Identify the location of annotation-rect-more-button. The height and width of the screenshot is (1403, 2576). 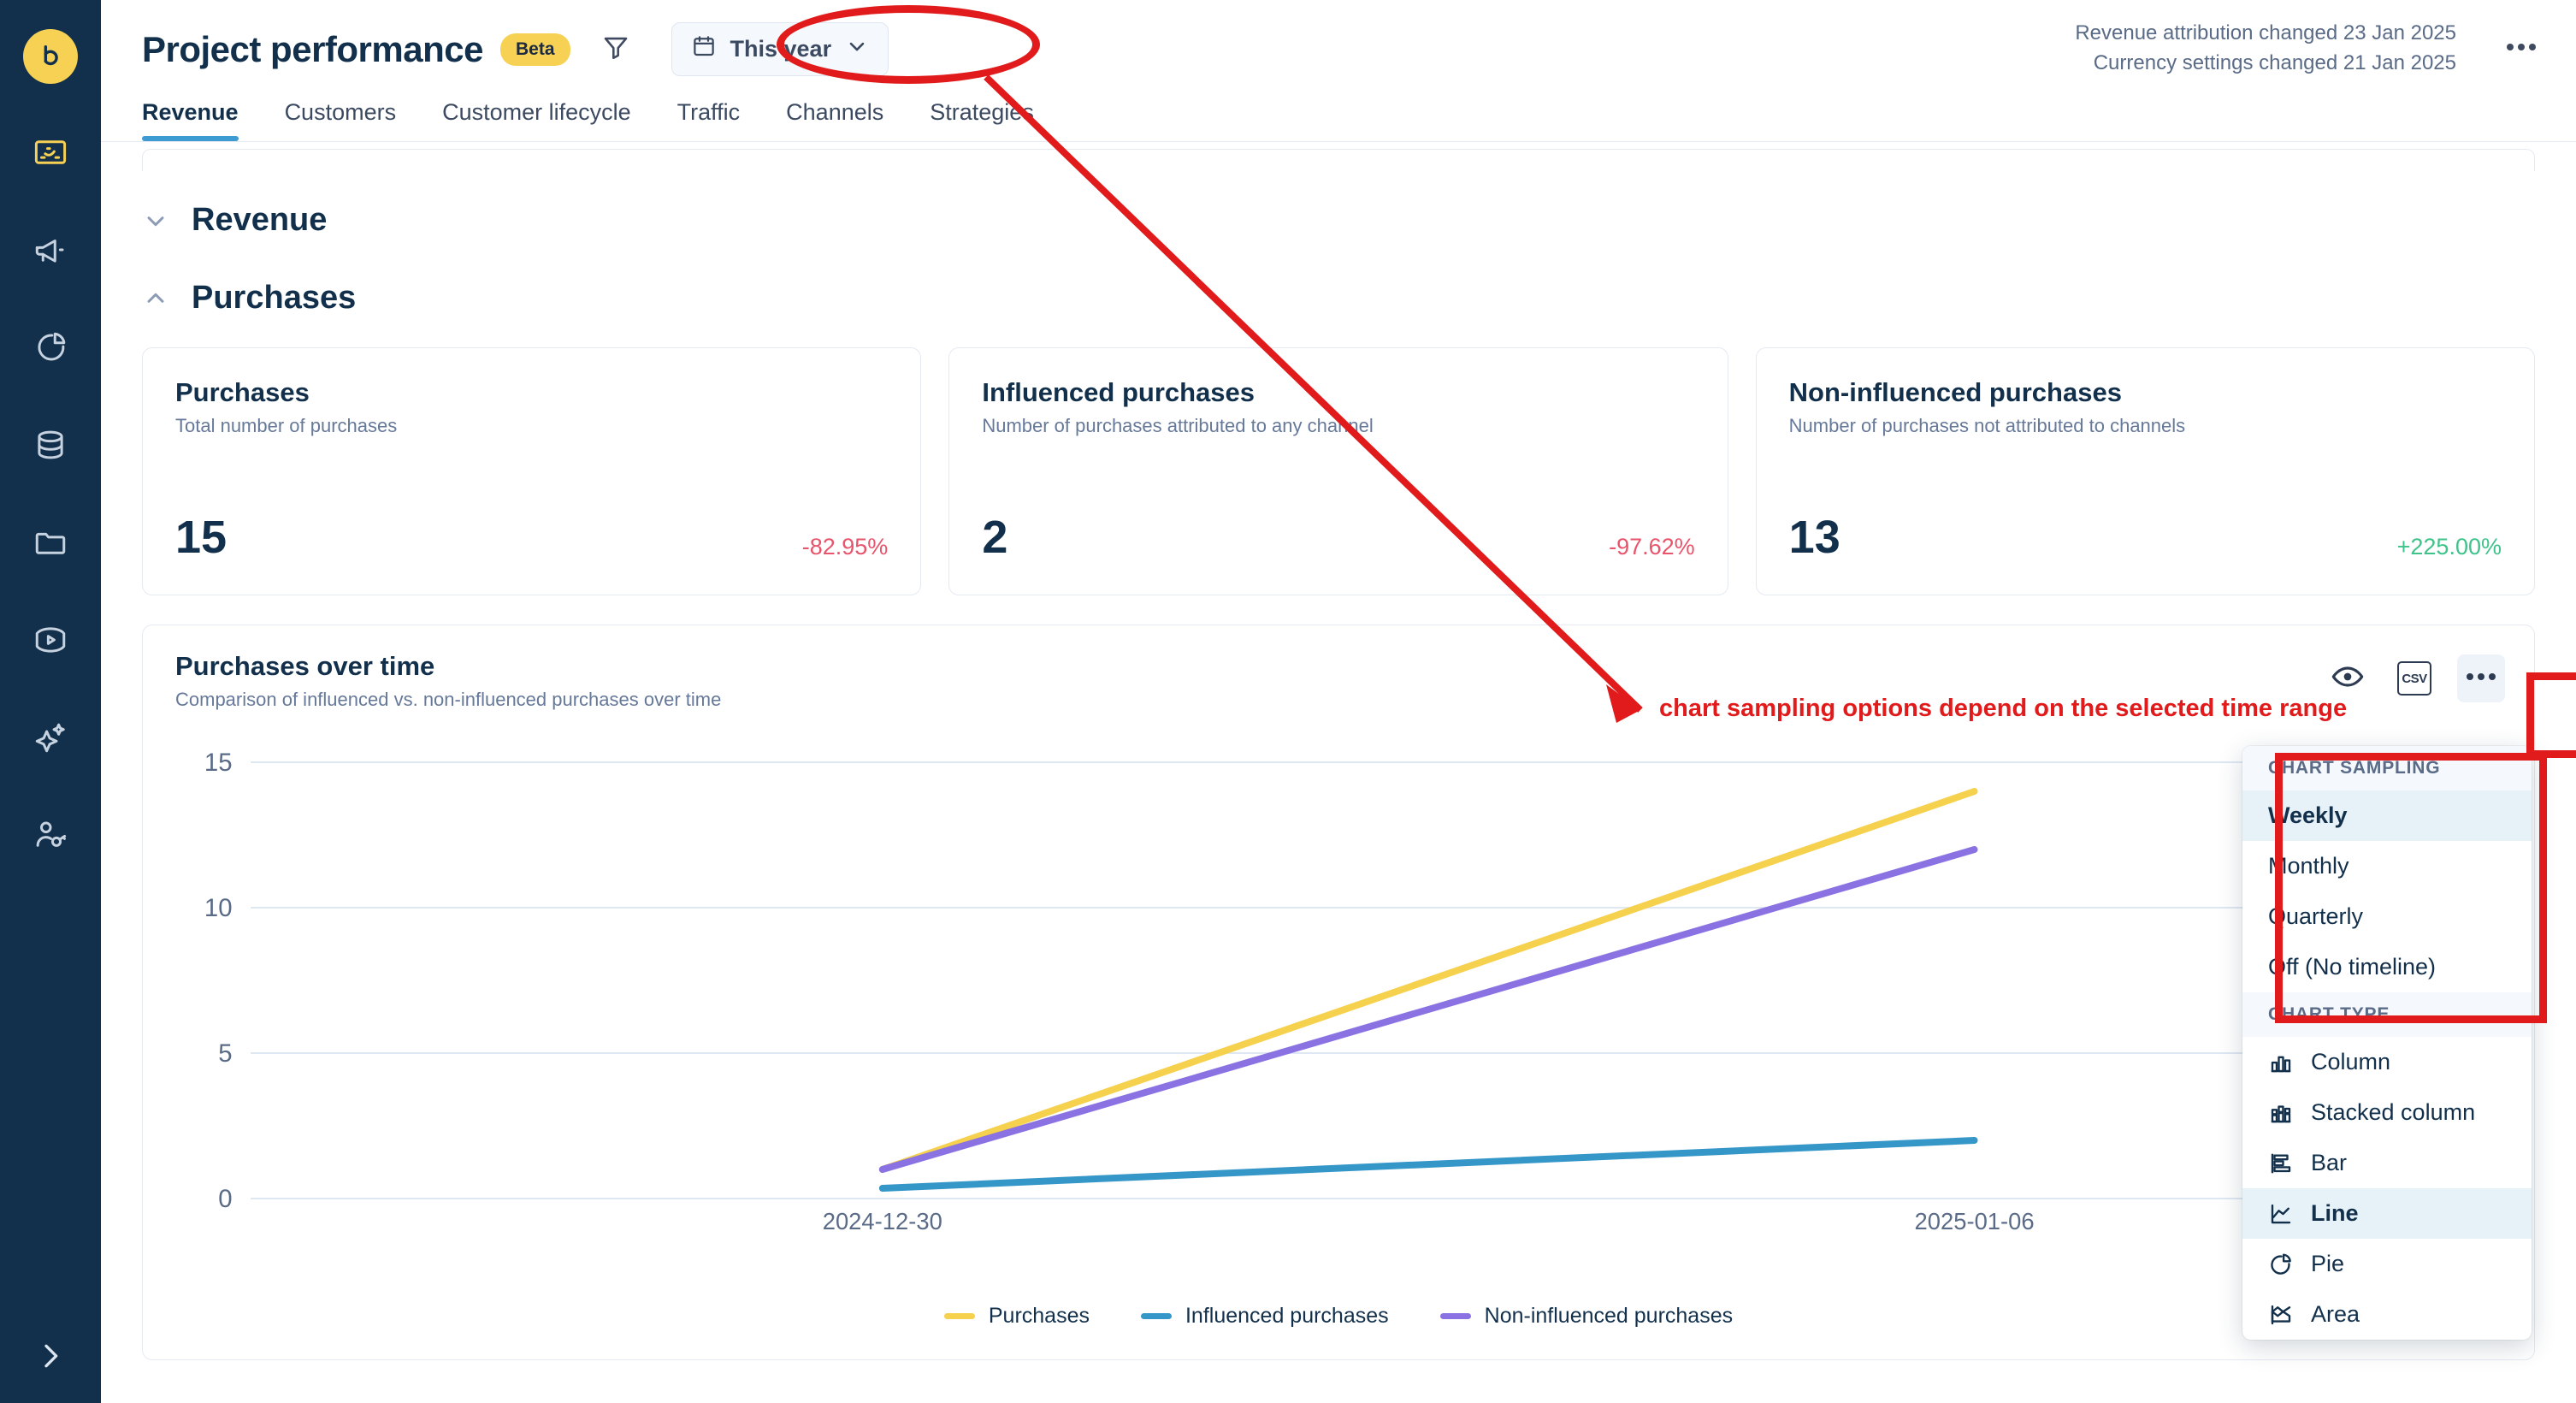
(2551, 715).